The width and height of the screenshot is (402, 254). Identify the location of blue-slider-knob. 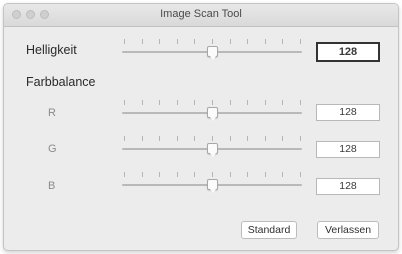
(212, 186).